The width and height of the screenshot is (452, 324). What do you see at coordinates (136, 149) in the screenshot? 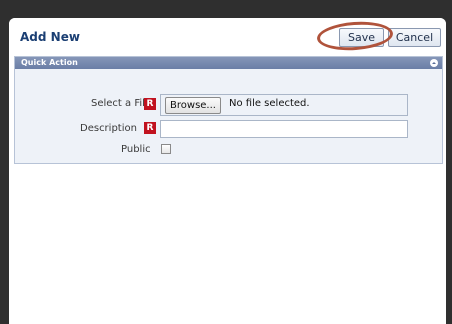
I see `public-label: Public` at bounding box center [136, 149].